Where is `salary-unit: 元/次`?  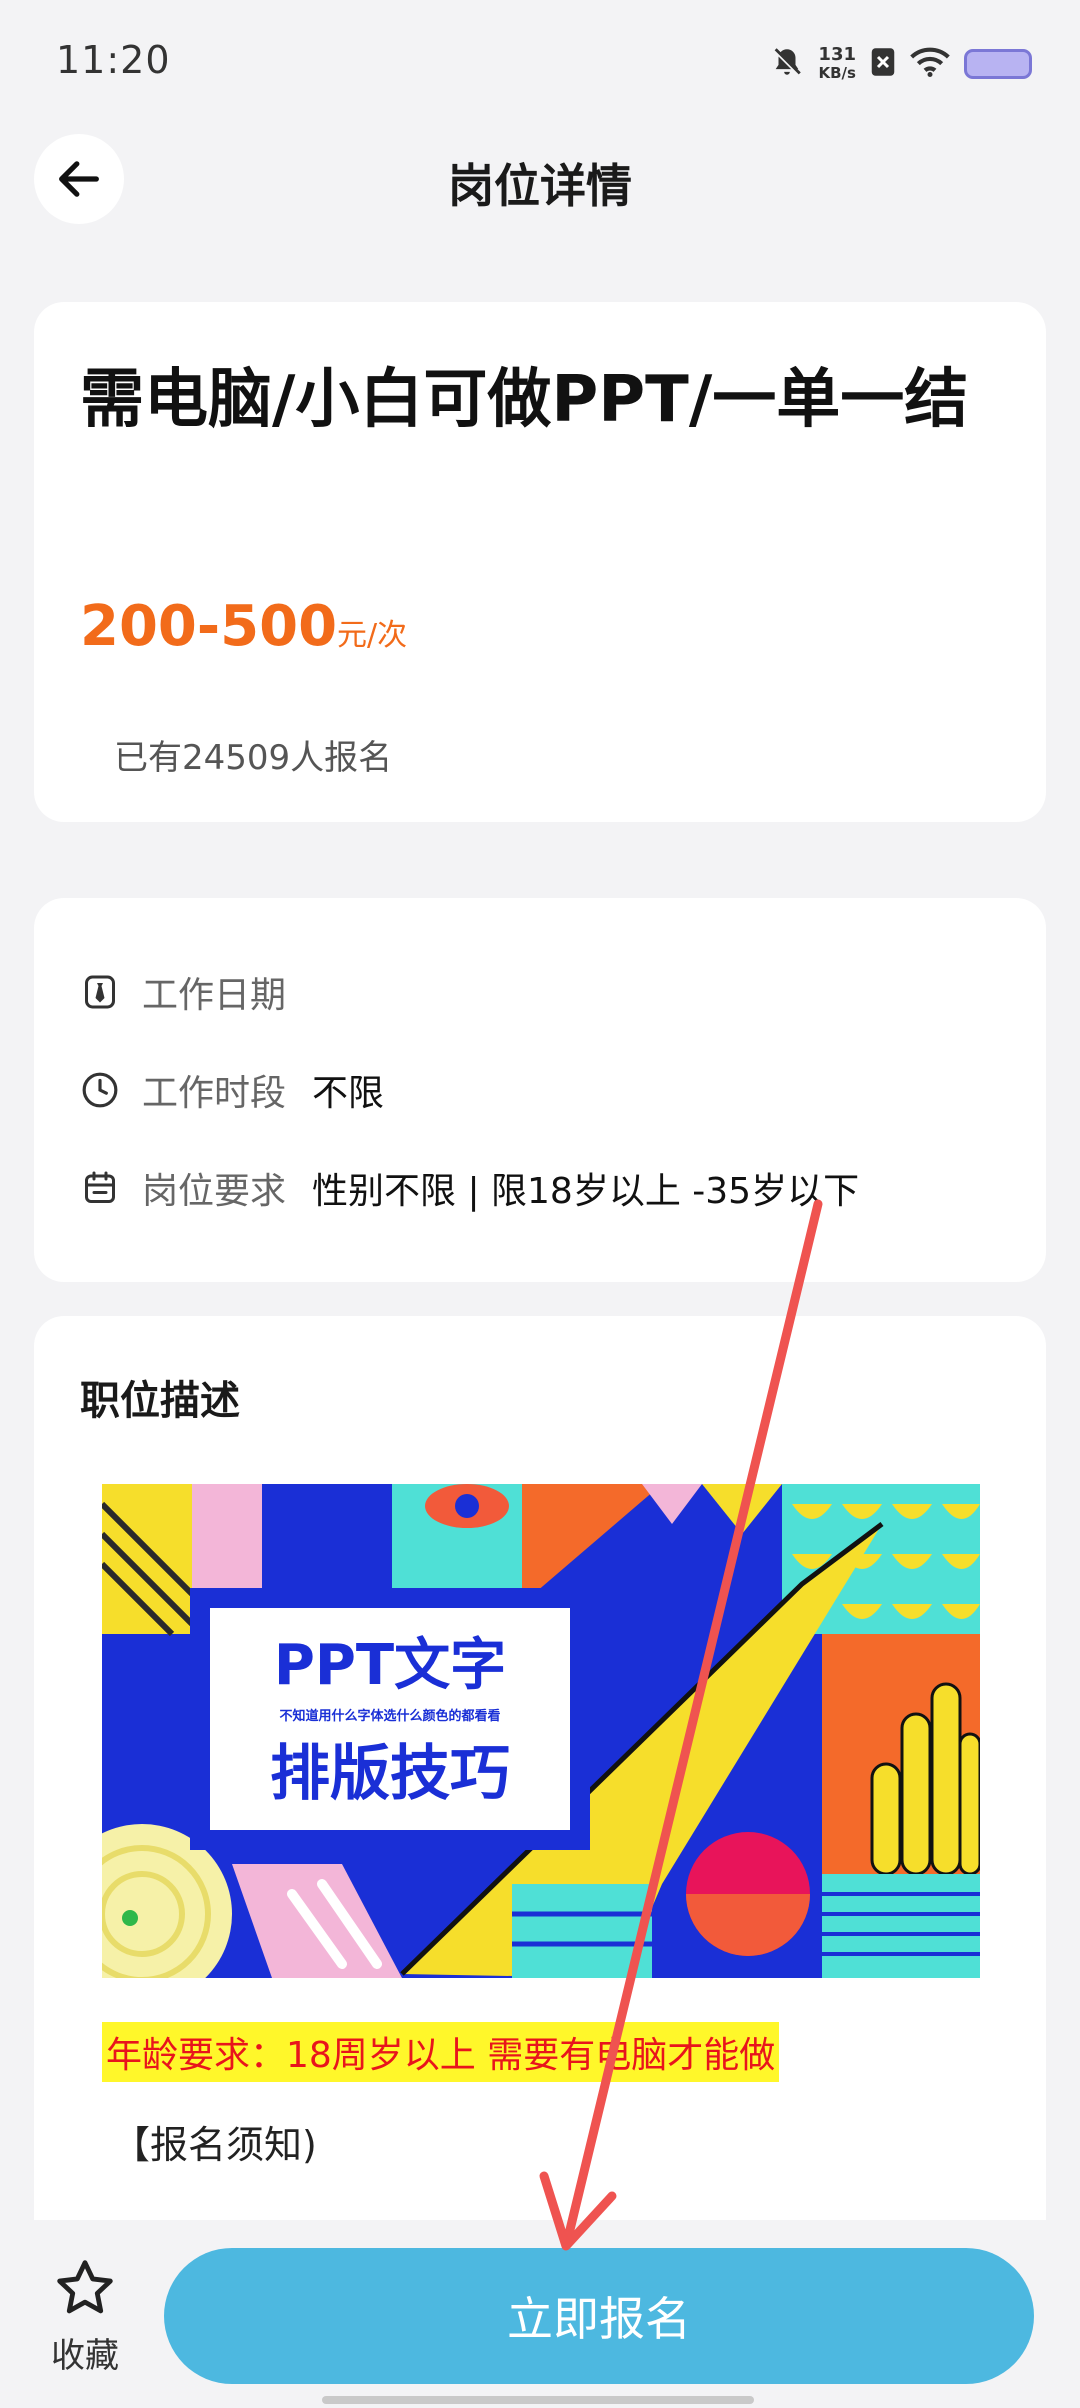 salary-unit: 元/次 is located at coordinates (372, 635).